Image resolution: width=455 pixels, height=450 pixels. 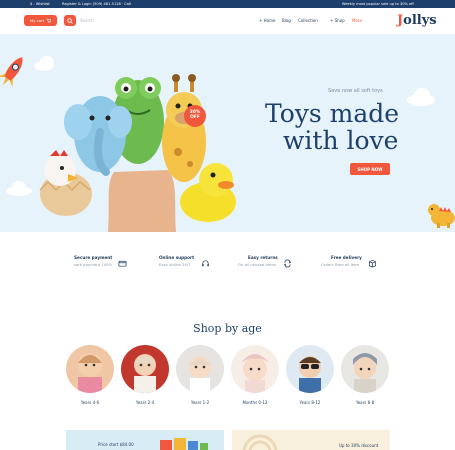 What do you see at coordinates (420, 20) in the screenshot?
I see `logo-text: ollys` at bounding box center [420, 20].